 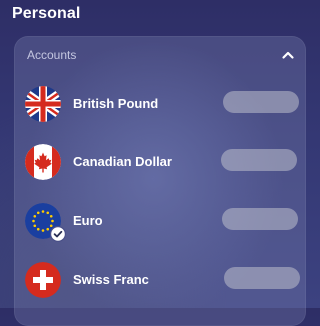 I want to click on account-row-cad: Canadian Dollar, so click(x=161, y=169).